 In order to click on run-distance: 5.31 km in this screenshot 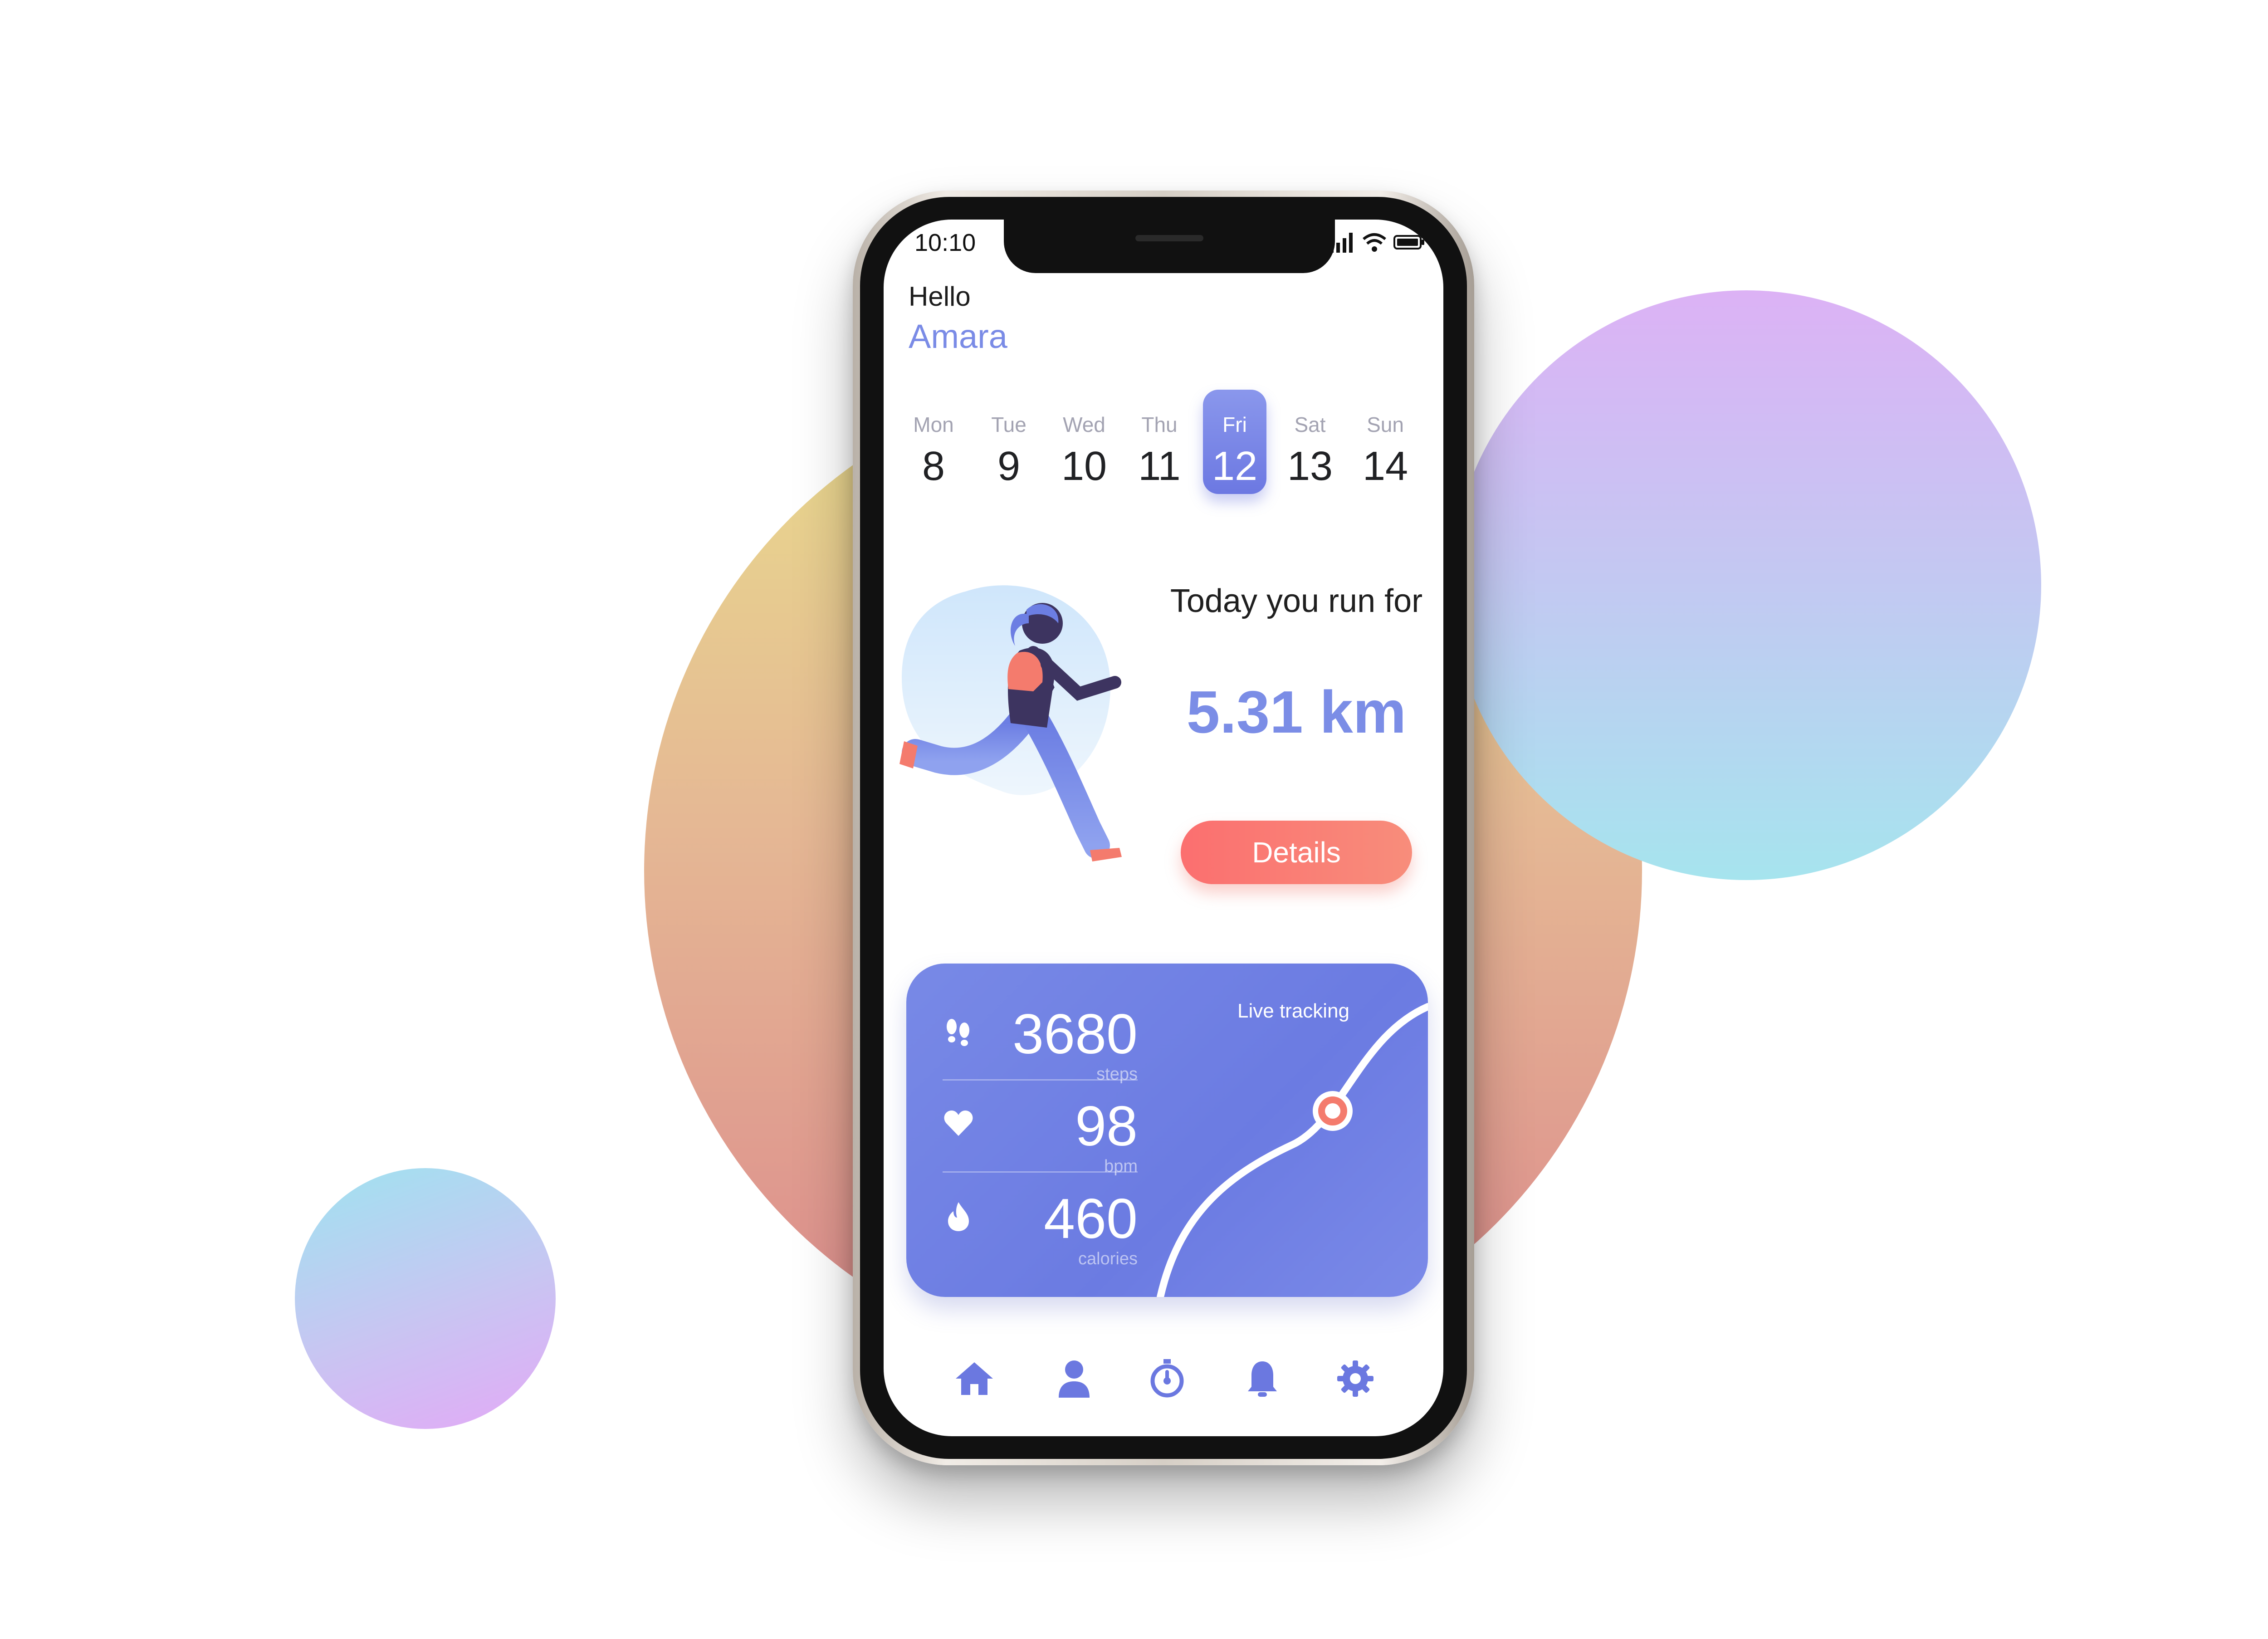, I will do `click(1297, 712)`.